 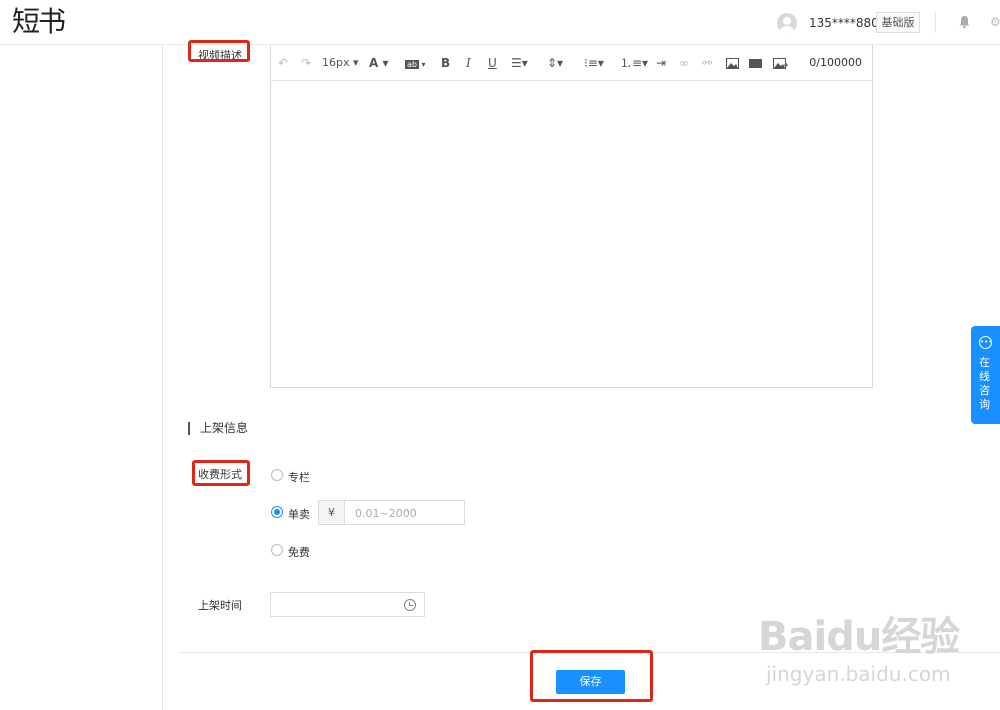 What do you see at coordinates (468, 63) in the screenshot?
I see `italic-icon: I` at bounding box center [468, 63].